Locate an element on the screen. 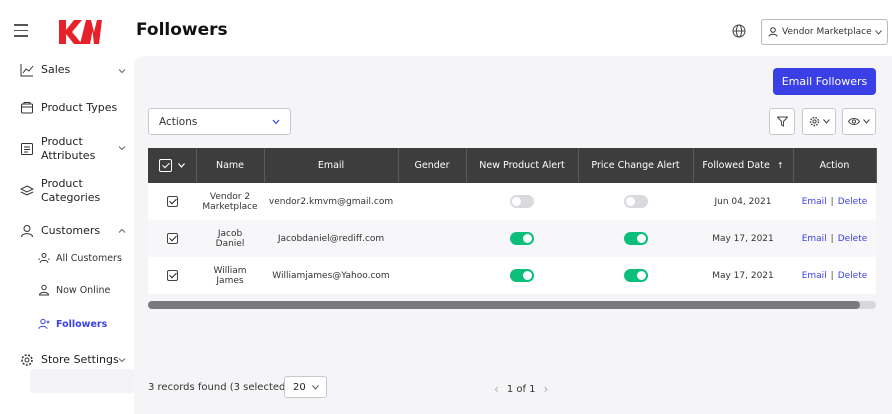 The width and height of the screenshot is (892, 414). filter-button is located at coordinates (782, 121).